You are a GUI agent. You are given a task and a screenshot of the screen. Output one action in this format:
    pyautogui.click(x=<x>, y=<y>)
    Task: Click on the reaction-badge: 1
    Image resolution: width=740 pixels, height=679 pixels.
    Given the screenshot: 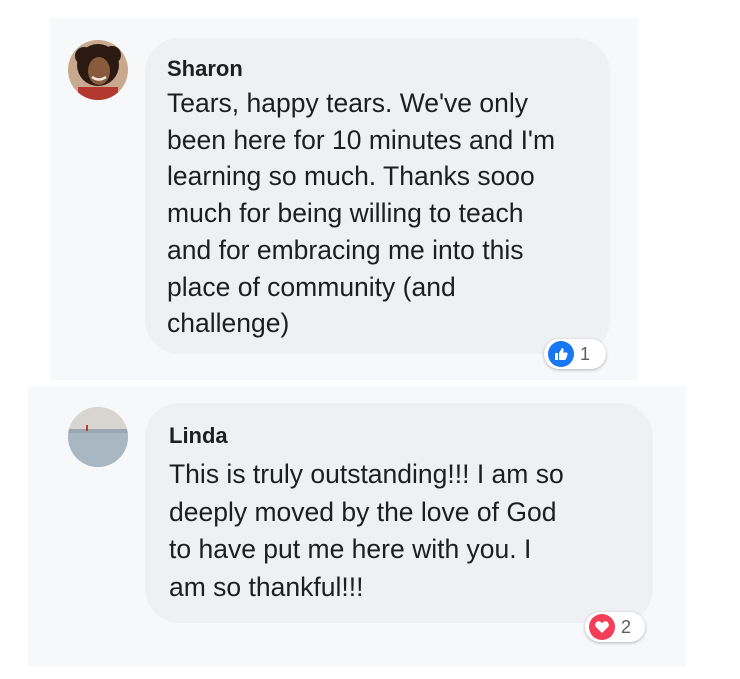 What is the action you would take?
    pyautogui.click(x=575, y=354)
    